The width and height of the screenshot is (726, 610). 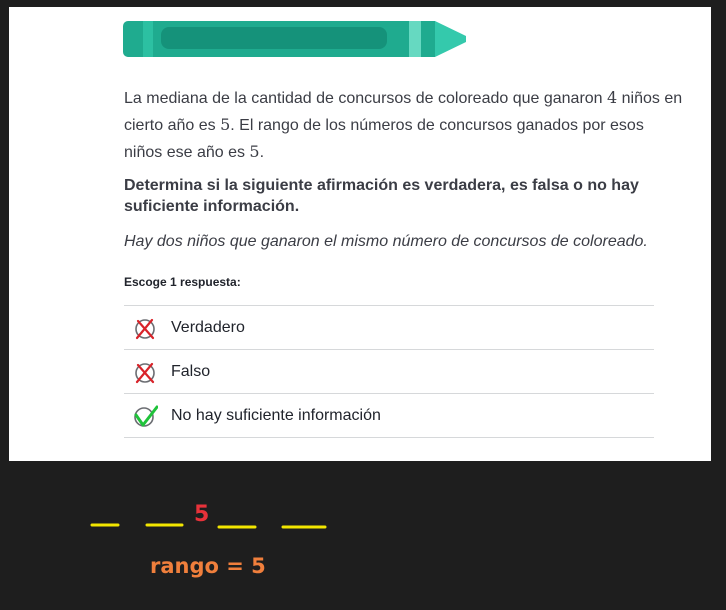 What do you see at coordinates (182, 282) in the screenshot?
I see `choose-label: Escoge 1 respuesta:` at bounding box center [182, 282].